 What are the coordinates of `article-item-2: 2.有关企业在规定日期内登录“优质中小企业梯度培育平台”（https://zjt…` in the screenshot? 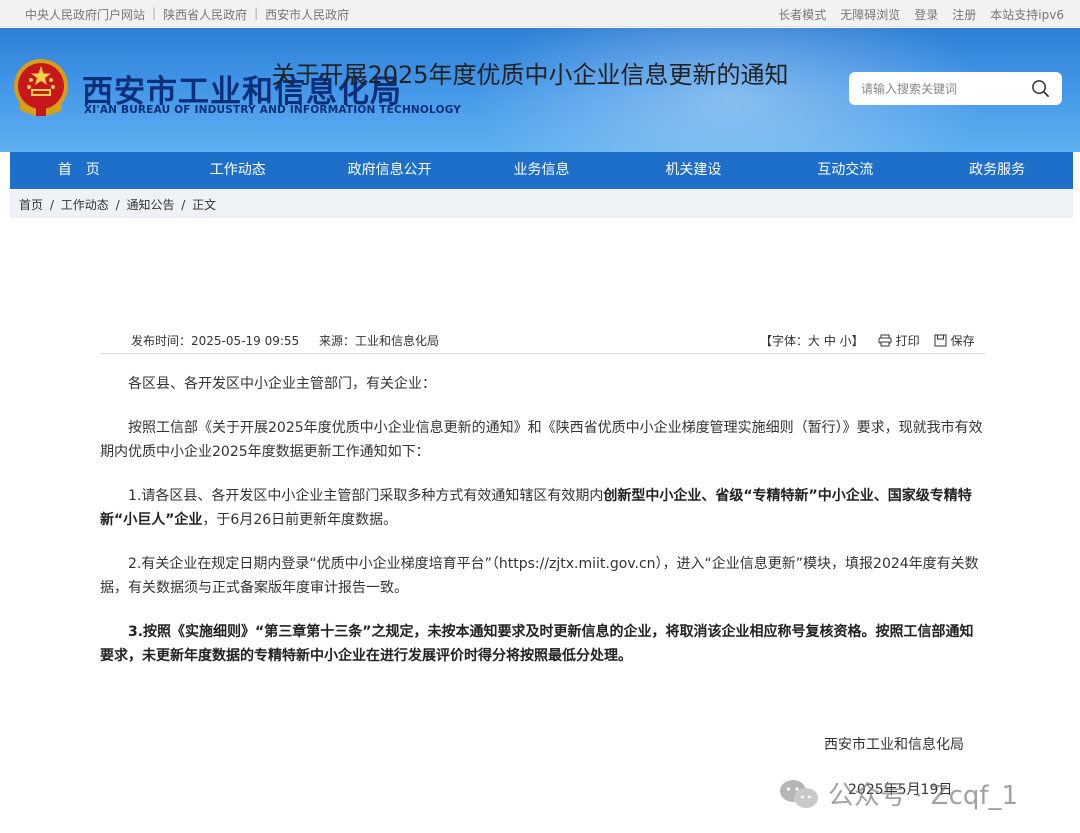 It's located at (539, 576).